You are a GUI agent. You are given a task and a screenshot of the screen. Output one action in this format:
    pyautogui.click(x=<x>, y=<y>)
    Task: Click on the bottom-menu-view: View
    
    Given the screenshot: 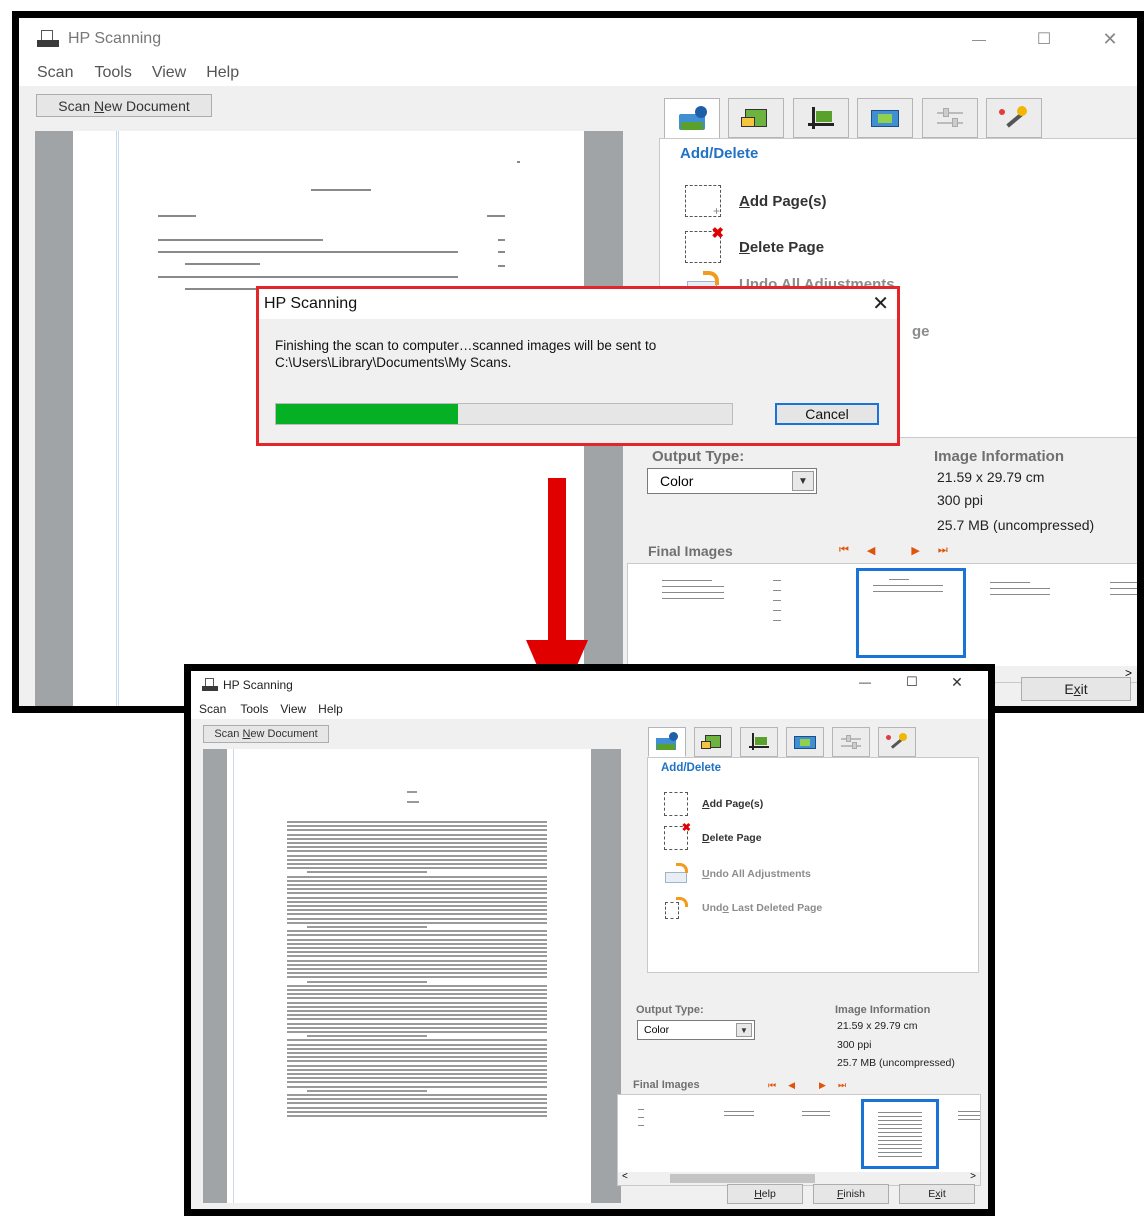 What is the action you would take?
    pyautogui.click(x=293, y=709)
    